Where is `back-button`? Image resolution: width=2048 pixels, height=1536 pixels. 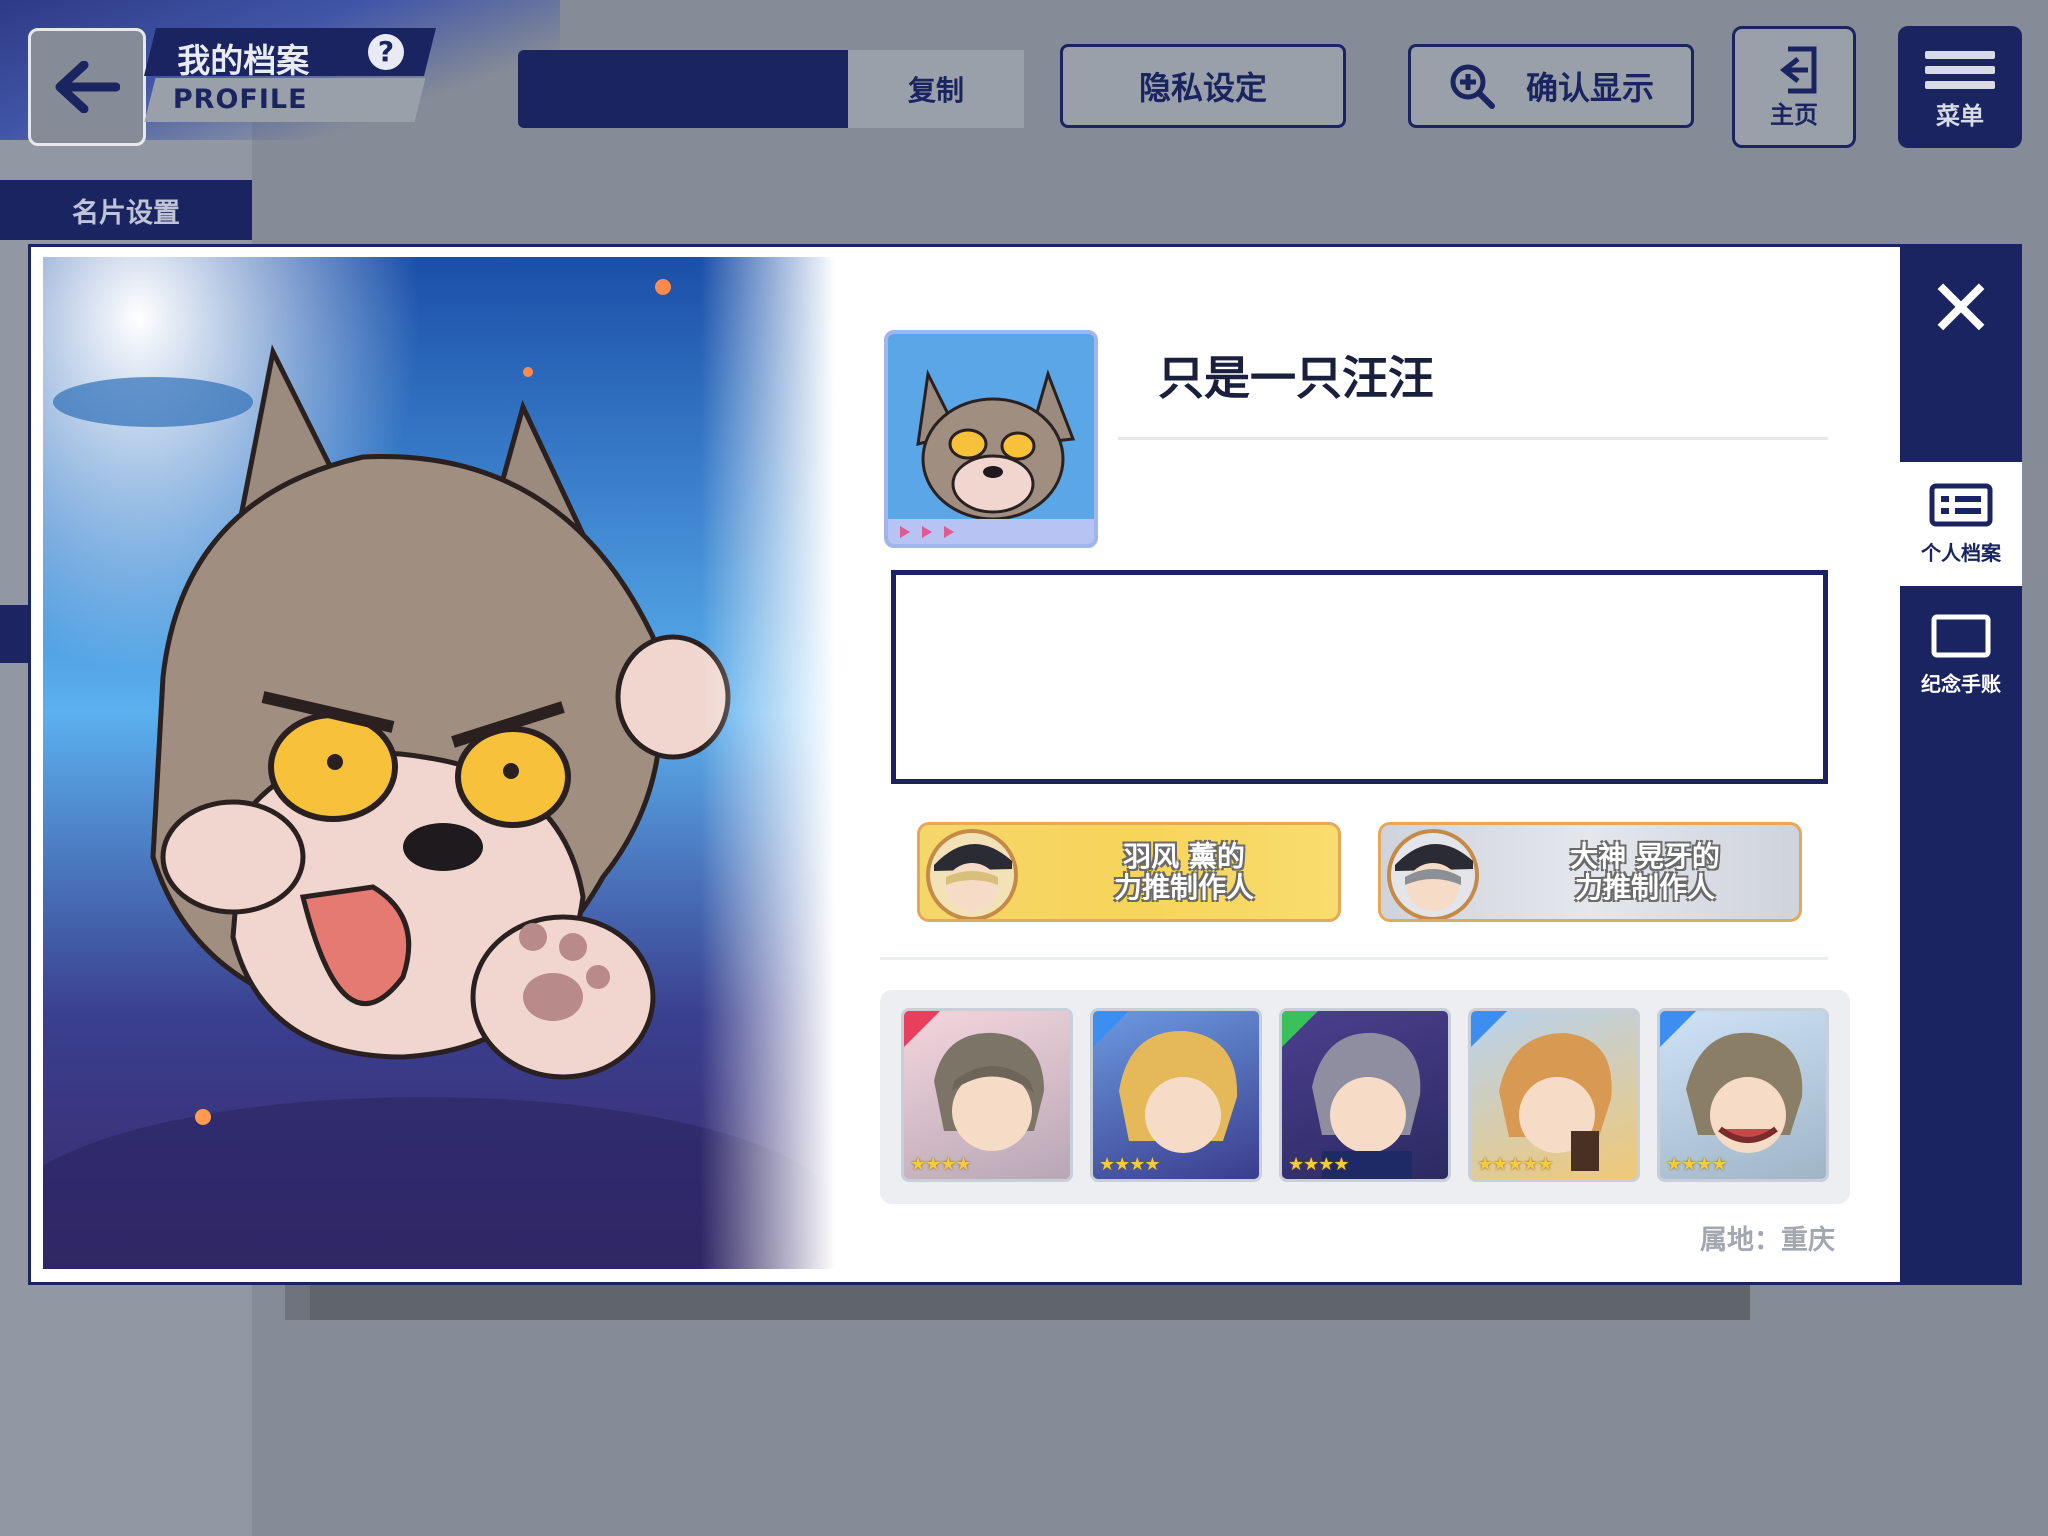 back-button is located at coordinates (87, 87).